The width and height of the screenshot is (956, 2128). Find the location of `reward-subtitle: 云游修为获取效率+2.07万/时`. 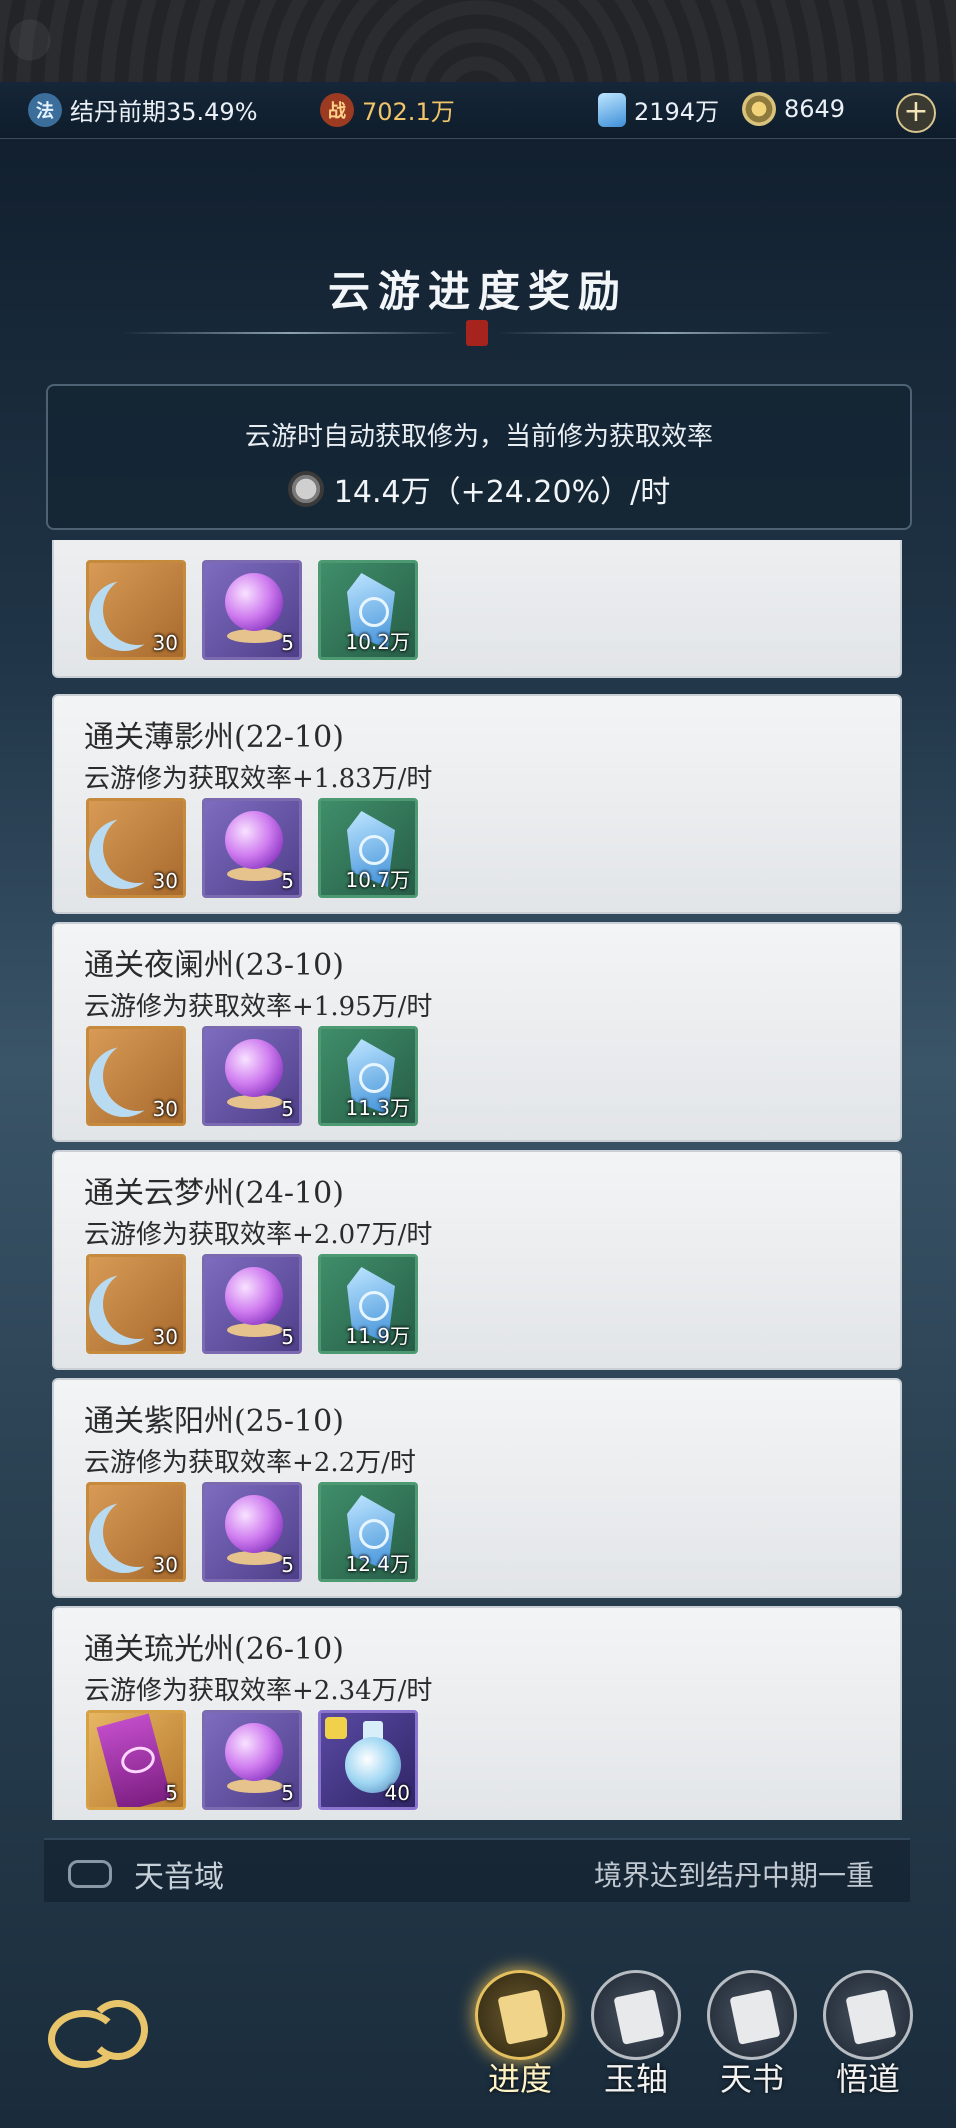

reward-subtitle: 云游修为获取效率+2.07万/时 is located at coordinates (258, 1235).